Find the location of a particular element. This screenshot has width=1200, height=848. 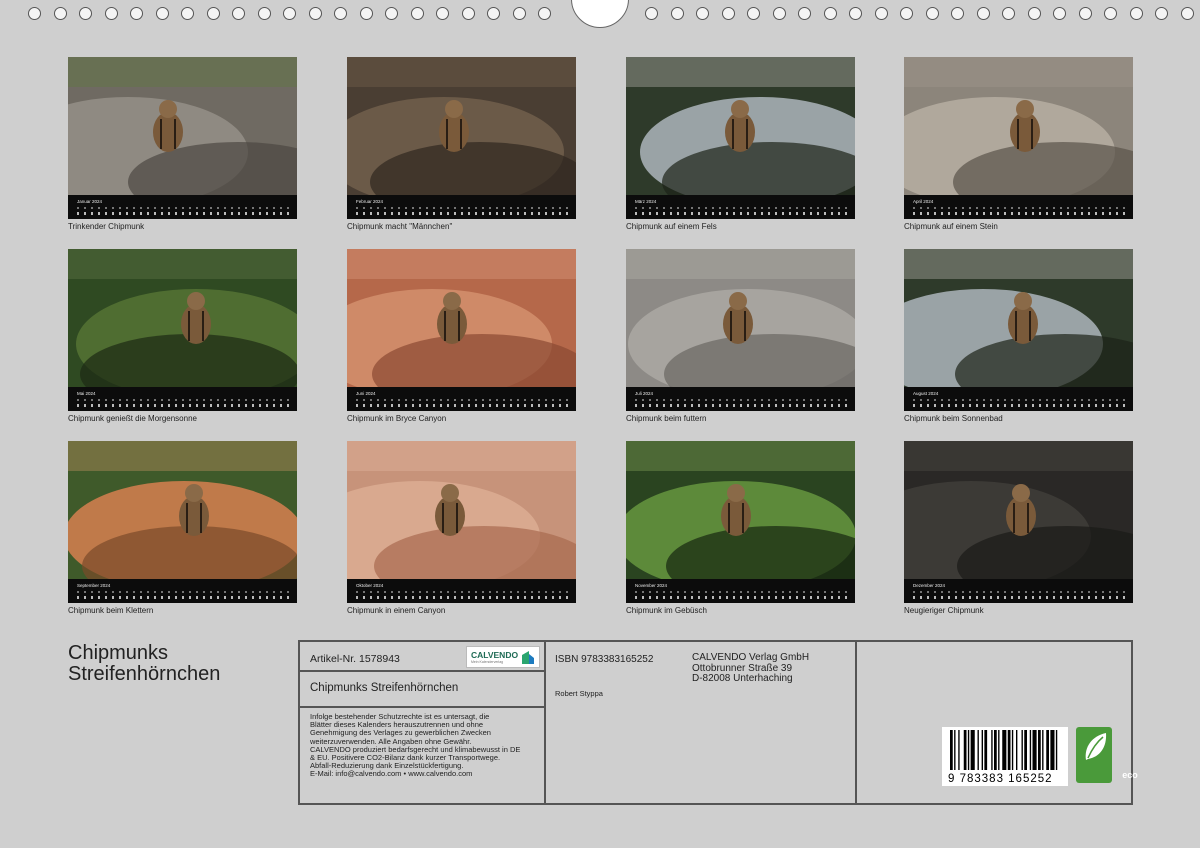

month-calendar-bar: Februar 2024 is located at coordinates (461, 207).